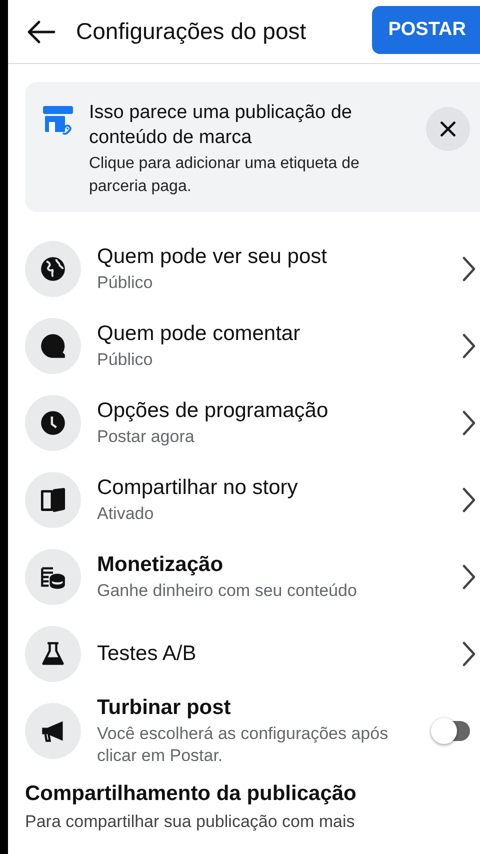 The height and width of the screenshot is (854, 480). I want to click on setting-title: Quem pode comentar, so click(199, 334).